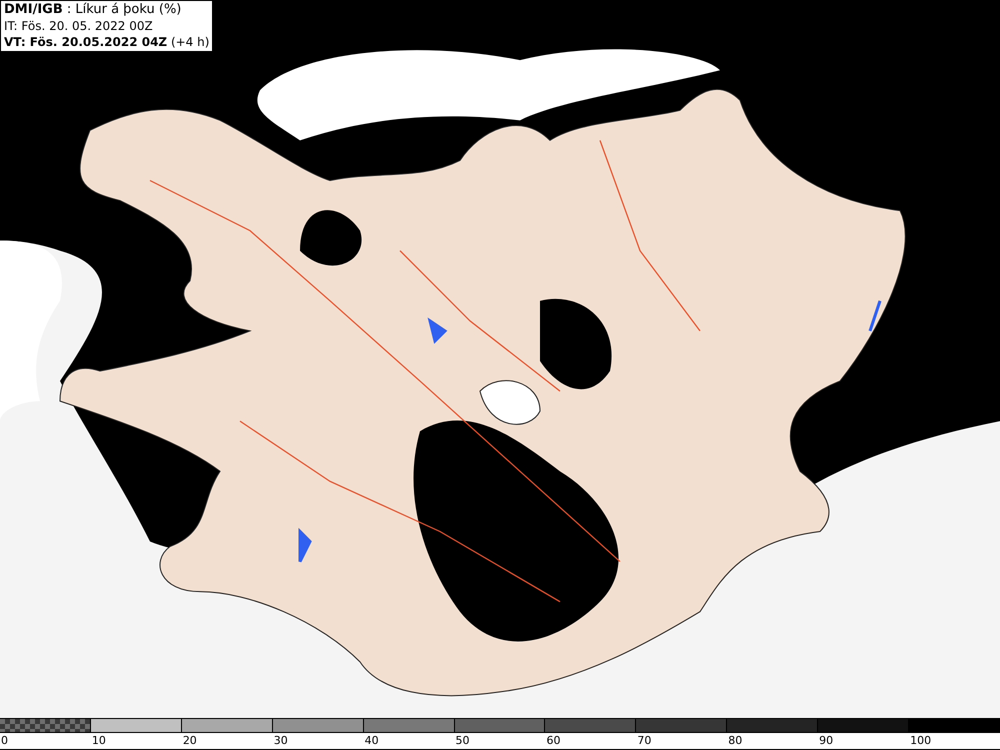  I want to click on legend-label: 90, so click(826, 741).